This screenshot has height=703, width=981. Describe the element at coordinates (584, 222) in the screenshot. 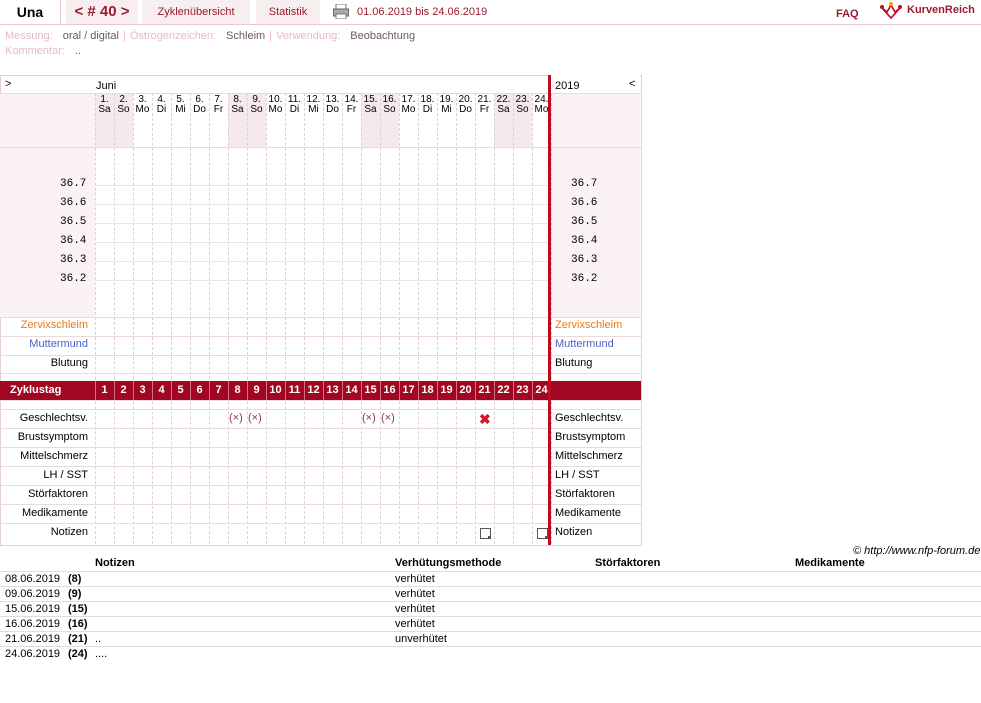

I see `temp-label-right: 36.5` at that location.